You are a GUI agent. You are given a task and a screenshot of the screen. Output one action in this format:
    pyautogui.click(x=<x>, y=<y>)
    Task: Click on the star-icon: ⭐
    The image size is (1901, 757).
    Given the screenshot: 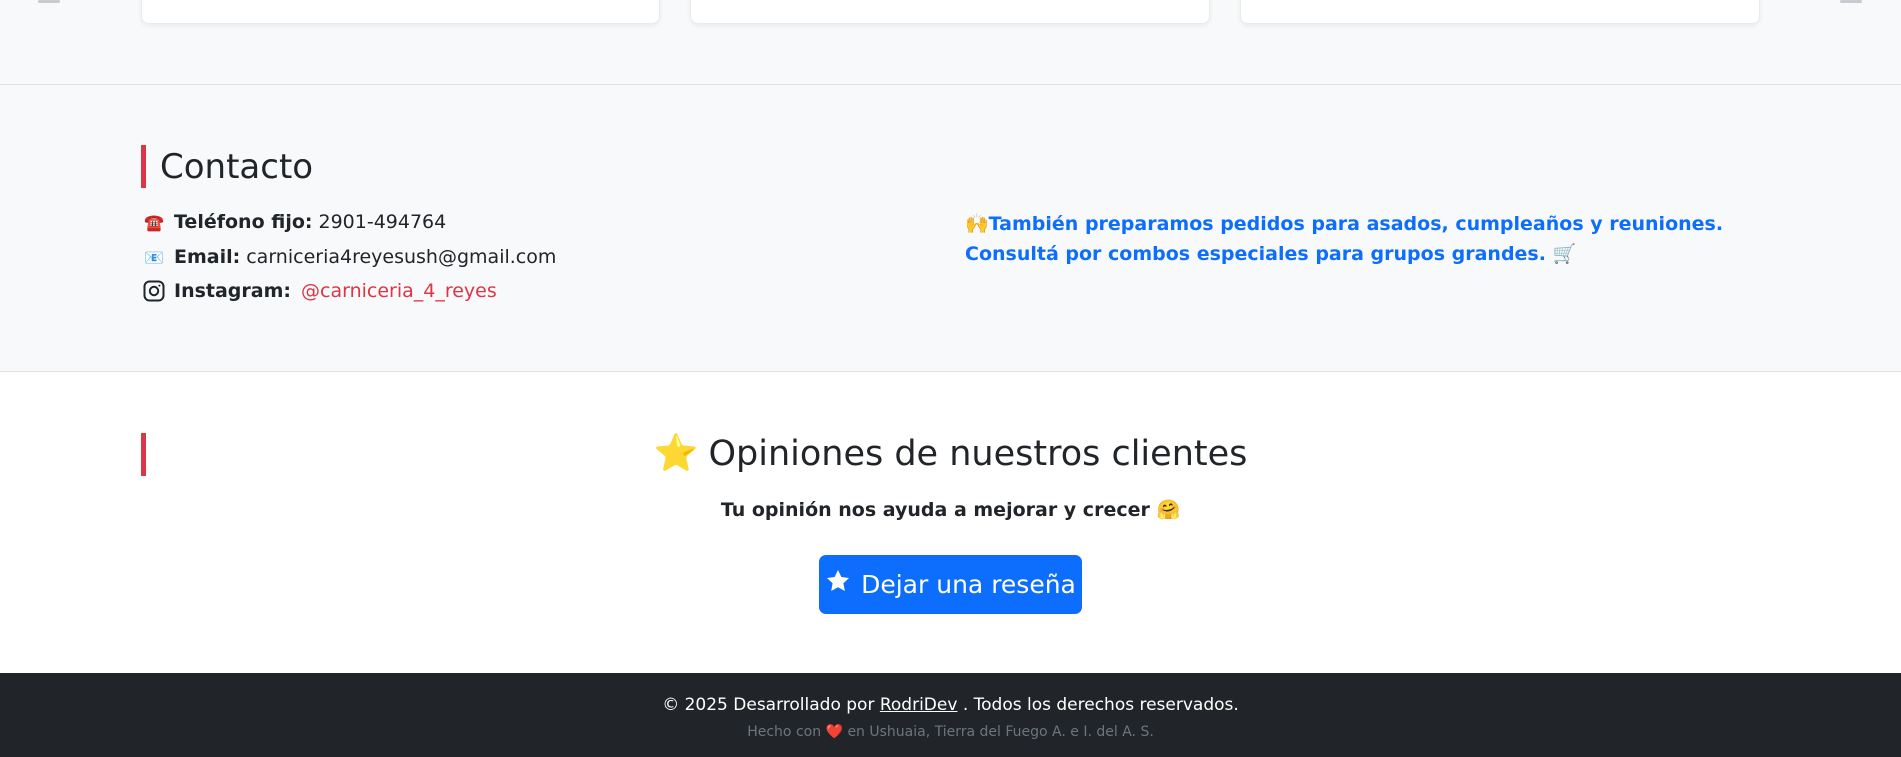 What is the action you would take?
    pyautogui.click(x=676, y=453)
    